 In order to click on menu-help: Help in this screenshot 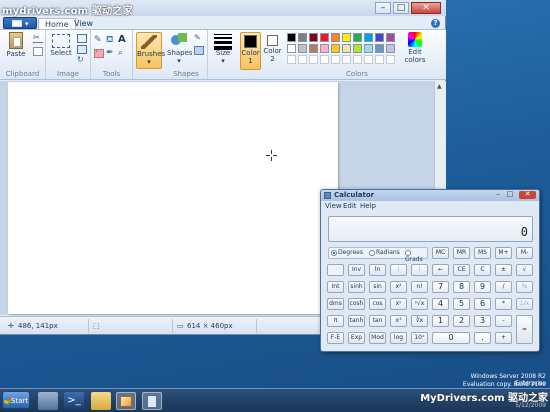, I will do `click(368, 206)`.